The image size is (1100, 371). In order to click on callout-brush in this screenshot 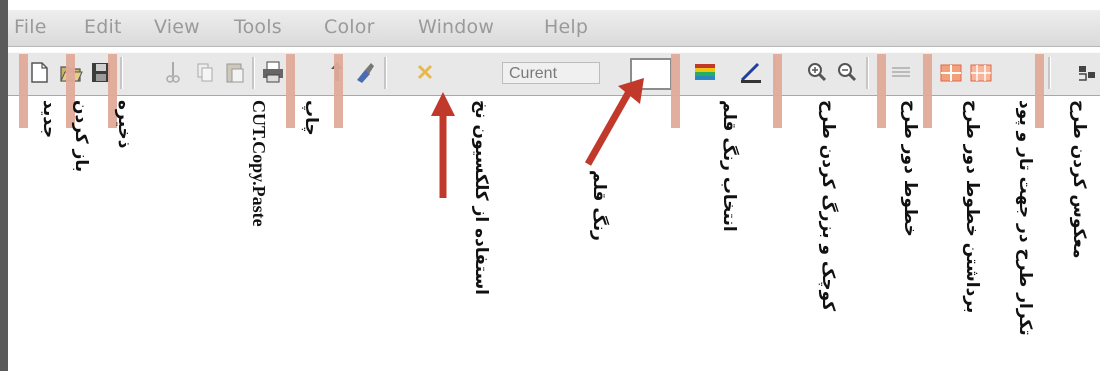, I will do `click(338, 91)`.